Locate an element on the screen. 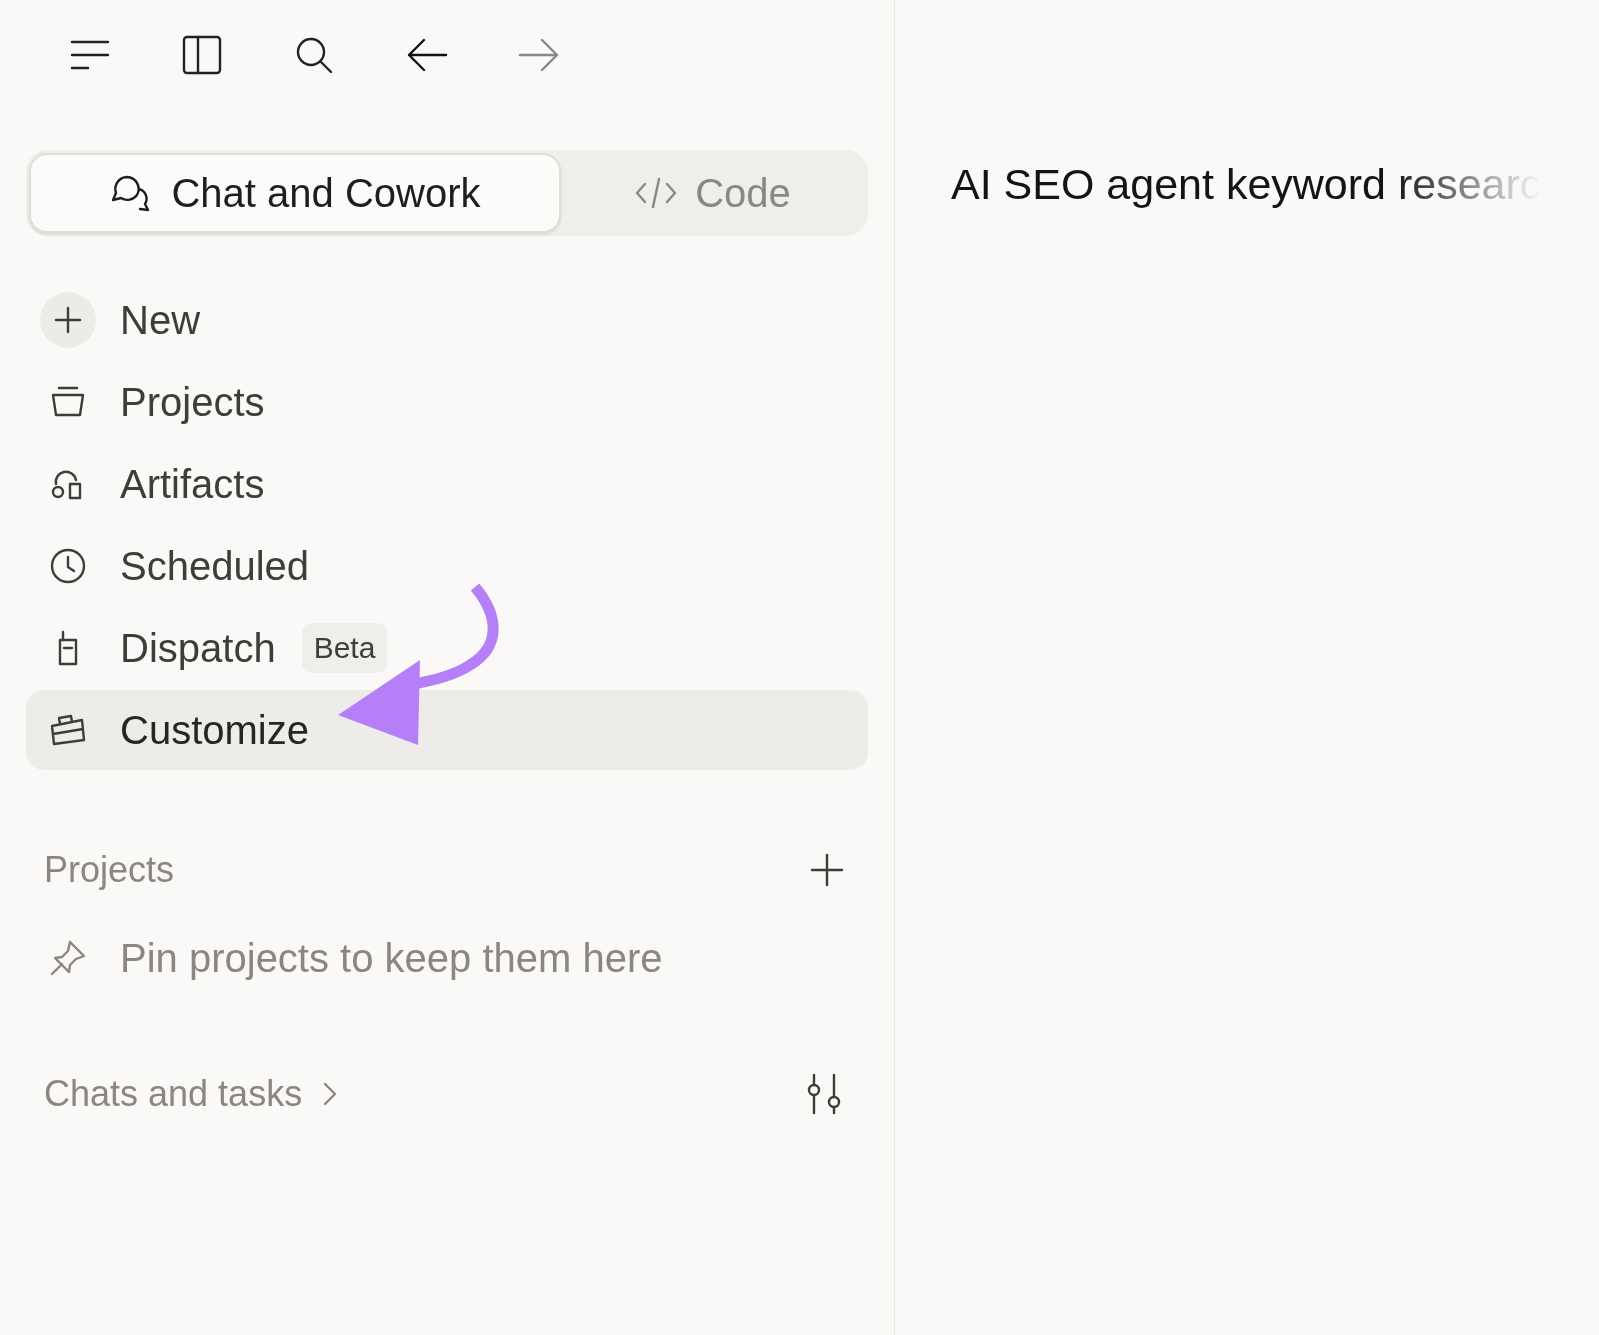 This screenshot has height=1335, width=1599. section-title: Projects is located at coordinates (109, 870).